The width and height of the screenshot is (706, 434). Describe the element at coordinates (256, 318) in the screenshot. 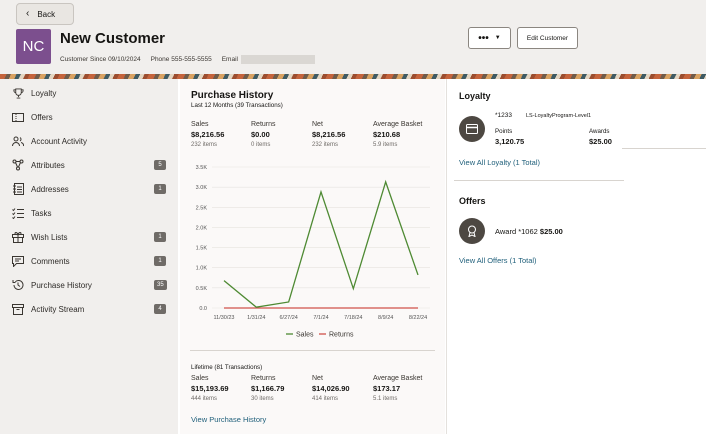

I see `x-tick-label: 1/31/24` at that location.